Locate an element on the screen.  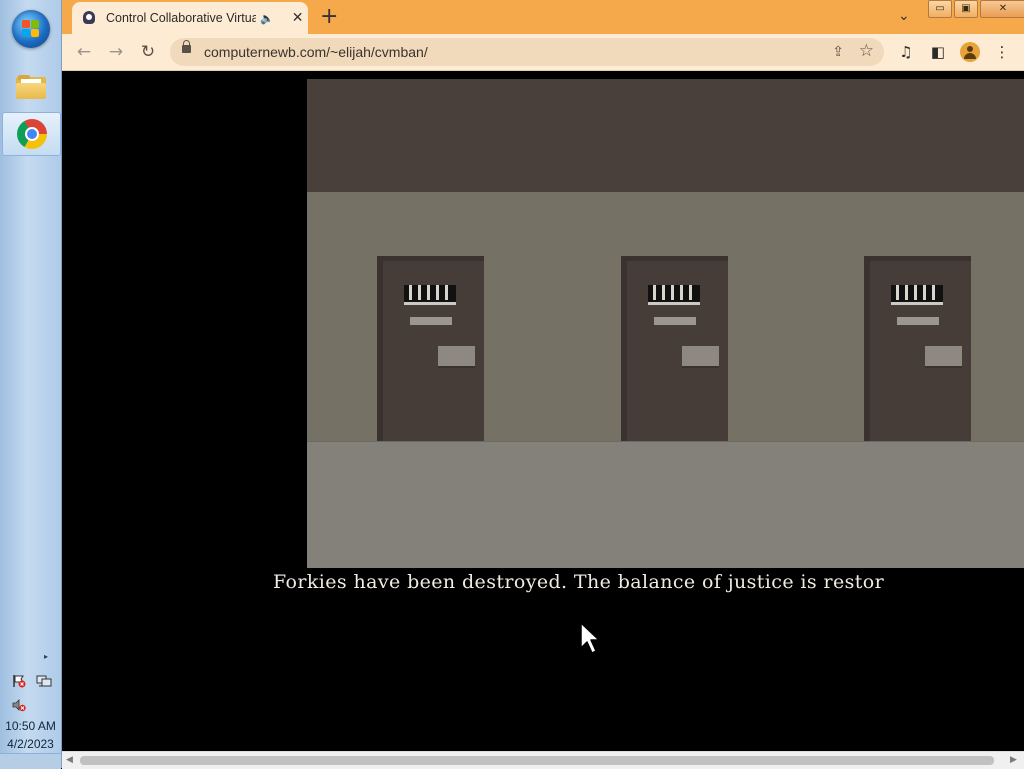
share-icon: ⇪ is located at coordinates (838, 51).